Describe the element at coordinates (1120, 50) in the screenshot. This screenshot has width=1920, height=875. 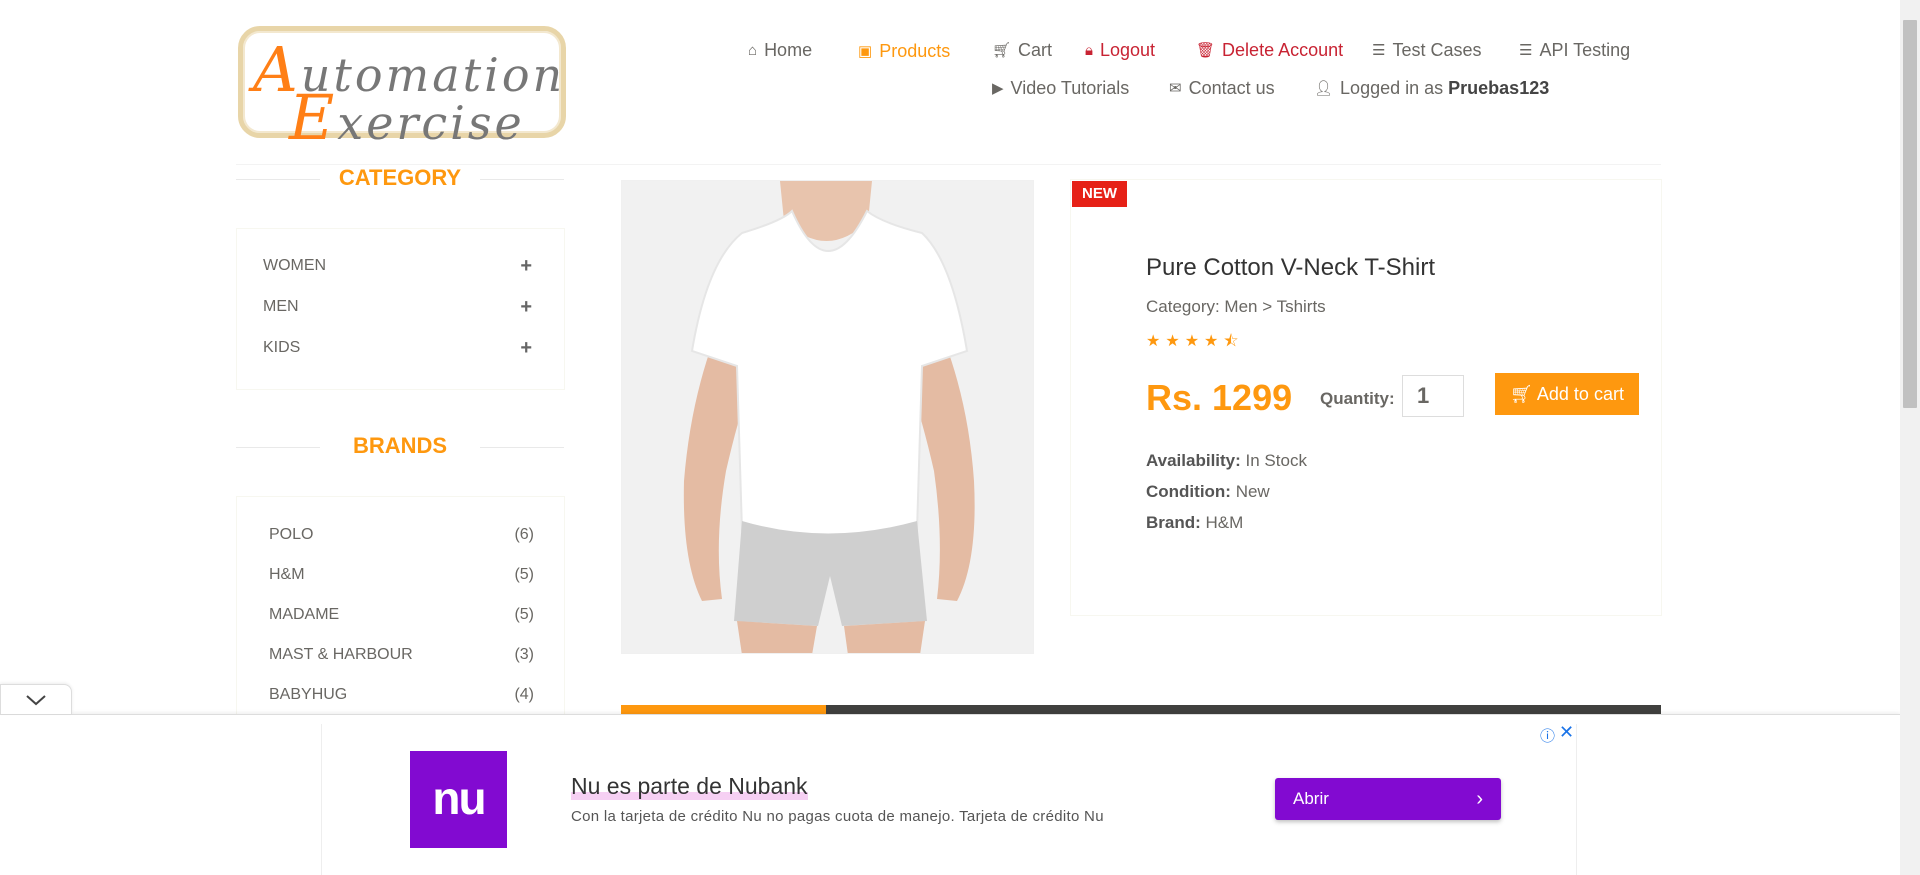
I see `nav-logout: 🔒︎ Logout` at that location.